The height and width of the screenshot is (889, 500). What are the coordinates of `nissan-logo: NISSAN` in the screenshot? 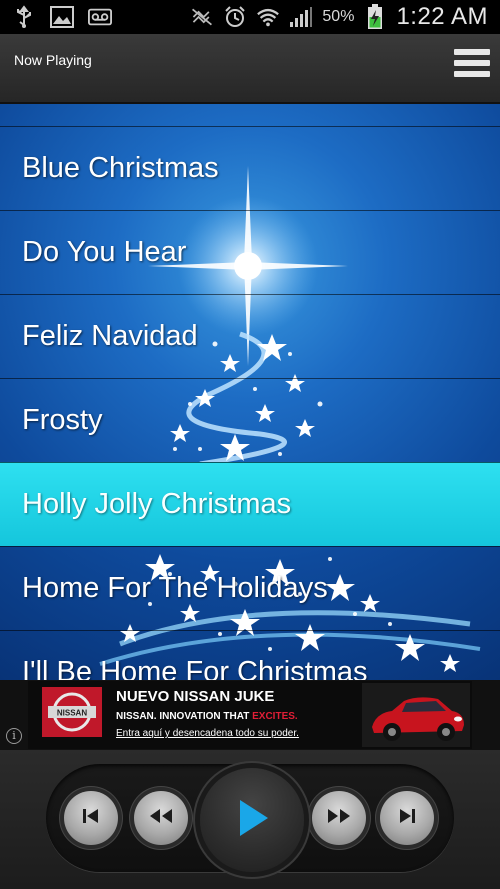 It's located at (72, 712).